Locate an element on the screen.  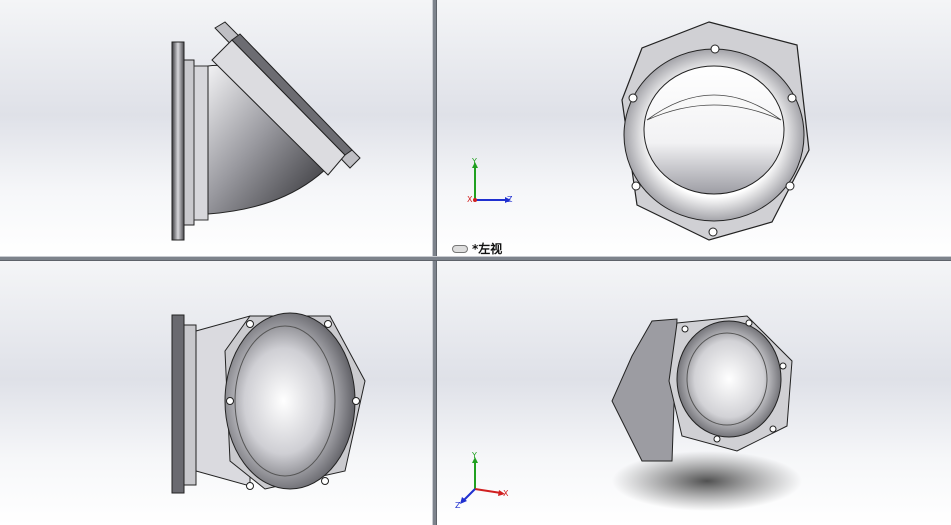
view-name-text: *左视 is located at coordinates (487, 249).